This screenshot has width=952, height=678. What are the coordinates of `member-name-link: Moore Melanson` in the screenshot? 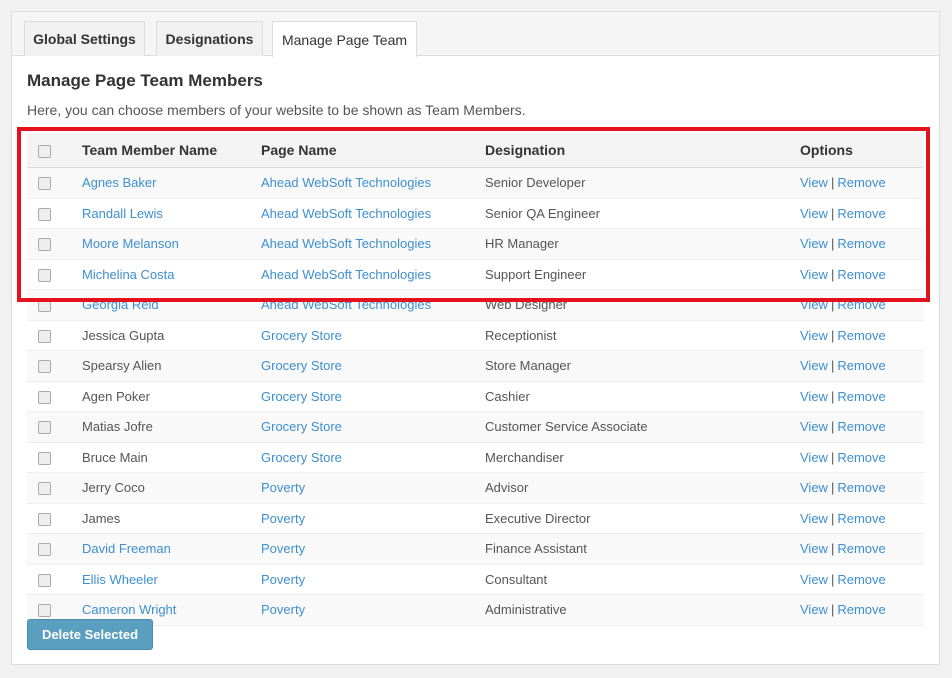 It's located at (130, 243).